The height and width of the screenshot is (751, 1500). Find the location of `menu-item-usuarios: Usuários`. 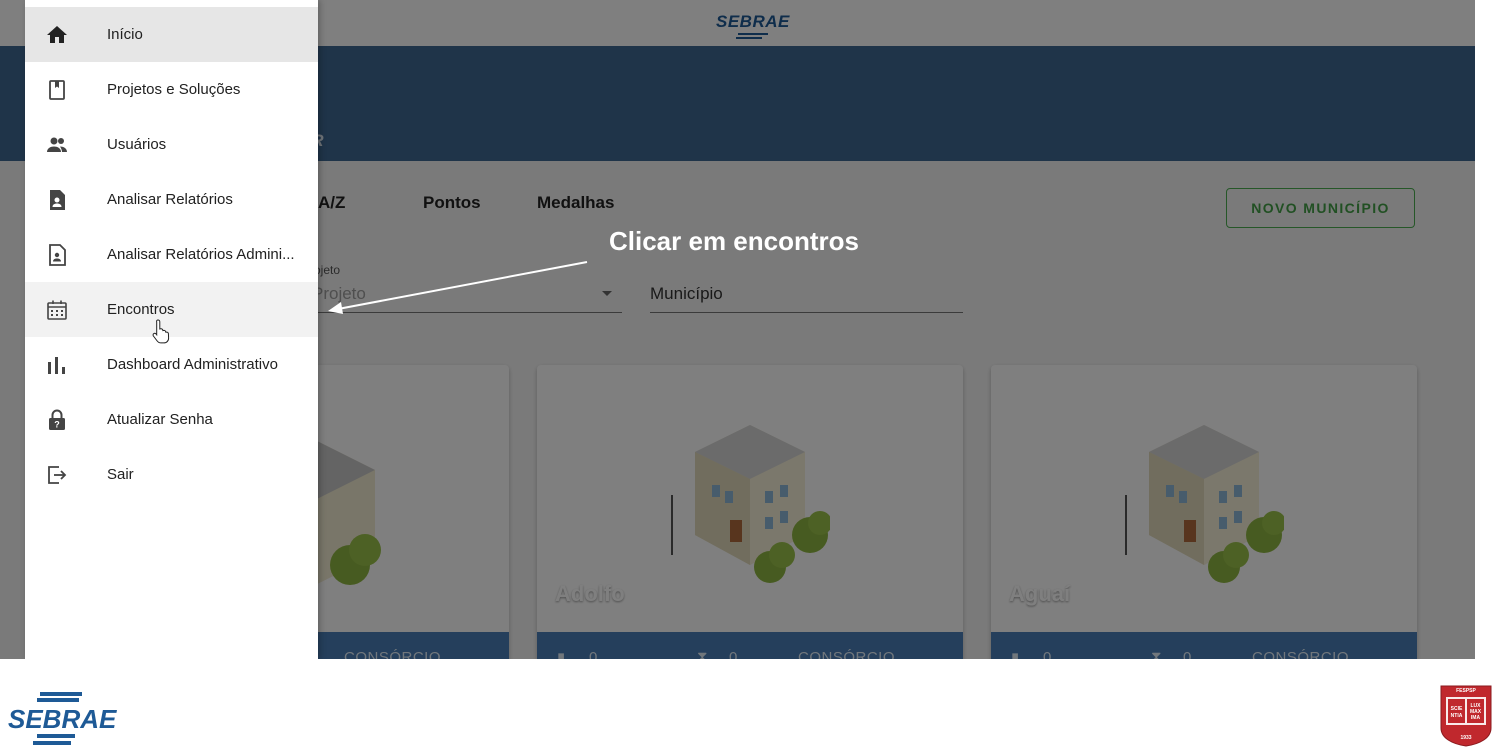

menu-item-usuarios: Usuários is located at coordinates (171, 144).